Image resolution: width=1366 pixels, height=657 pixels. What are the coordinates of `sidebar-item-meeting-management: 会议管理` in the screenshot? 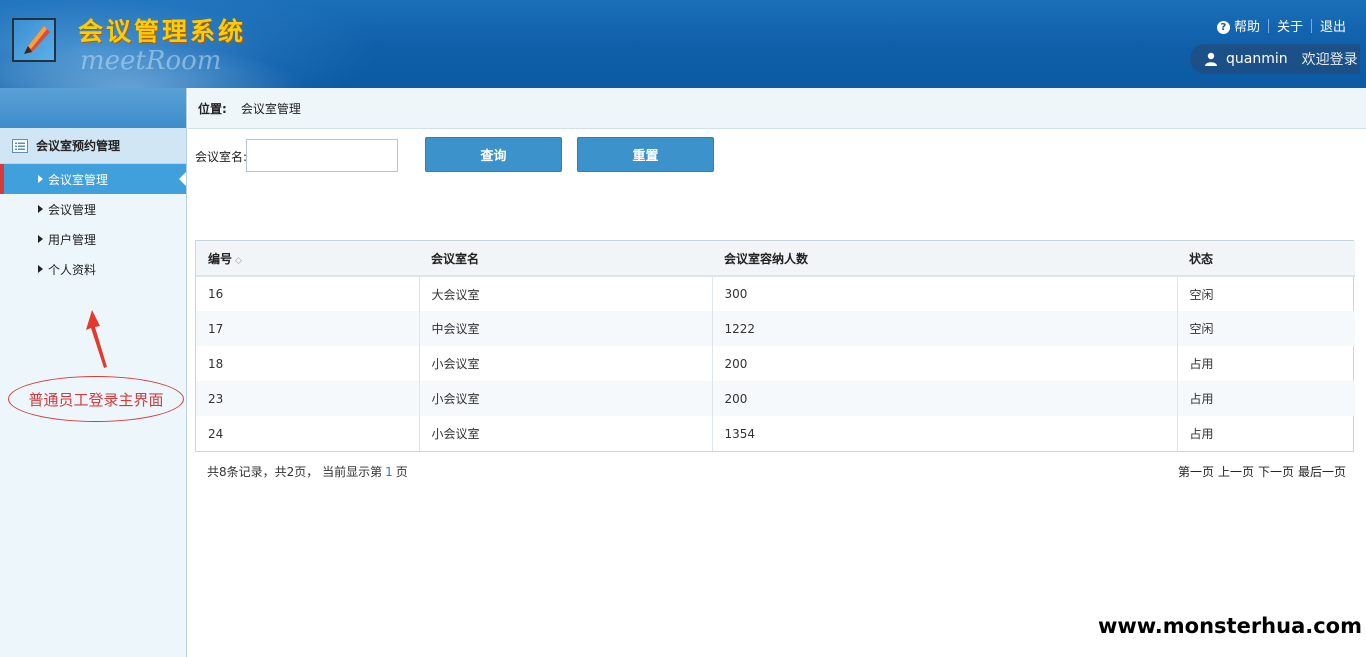 It's located at (93, 209).